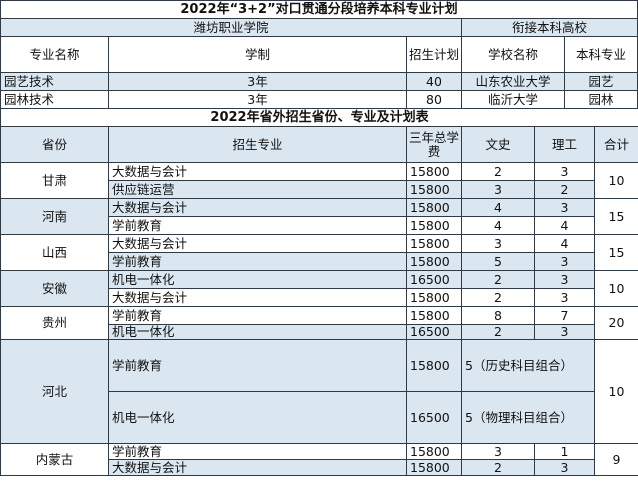 The height and width of the screenshot is (482, 638). I want to click on enrollment-cell: 80, so click(434, 99).